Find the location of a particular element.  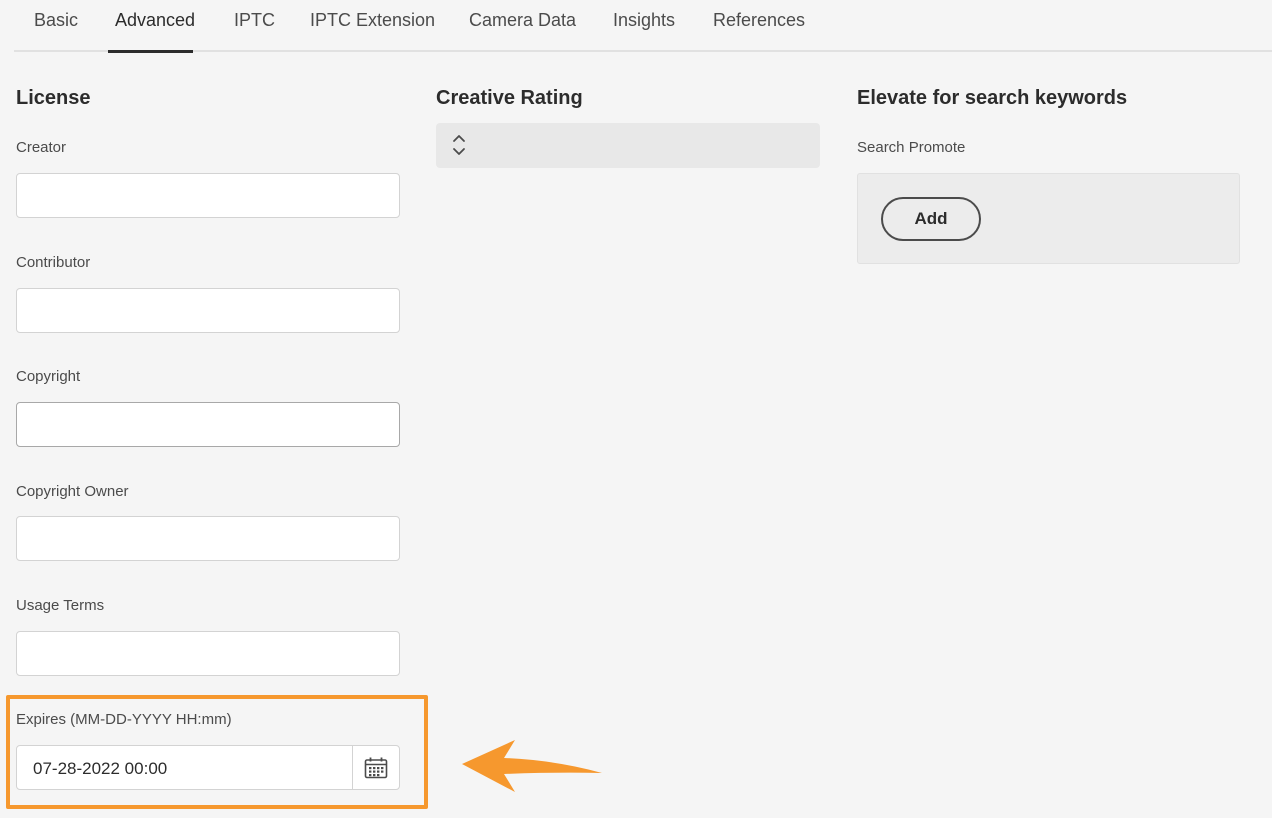

tab-camera-data: Camera Data is located at coordinates (522, 20).